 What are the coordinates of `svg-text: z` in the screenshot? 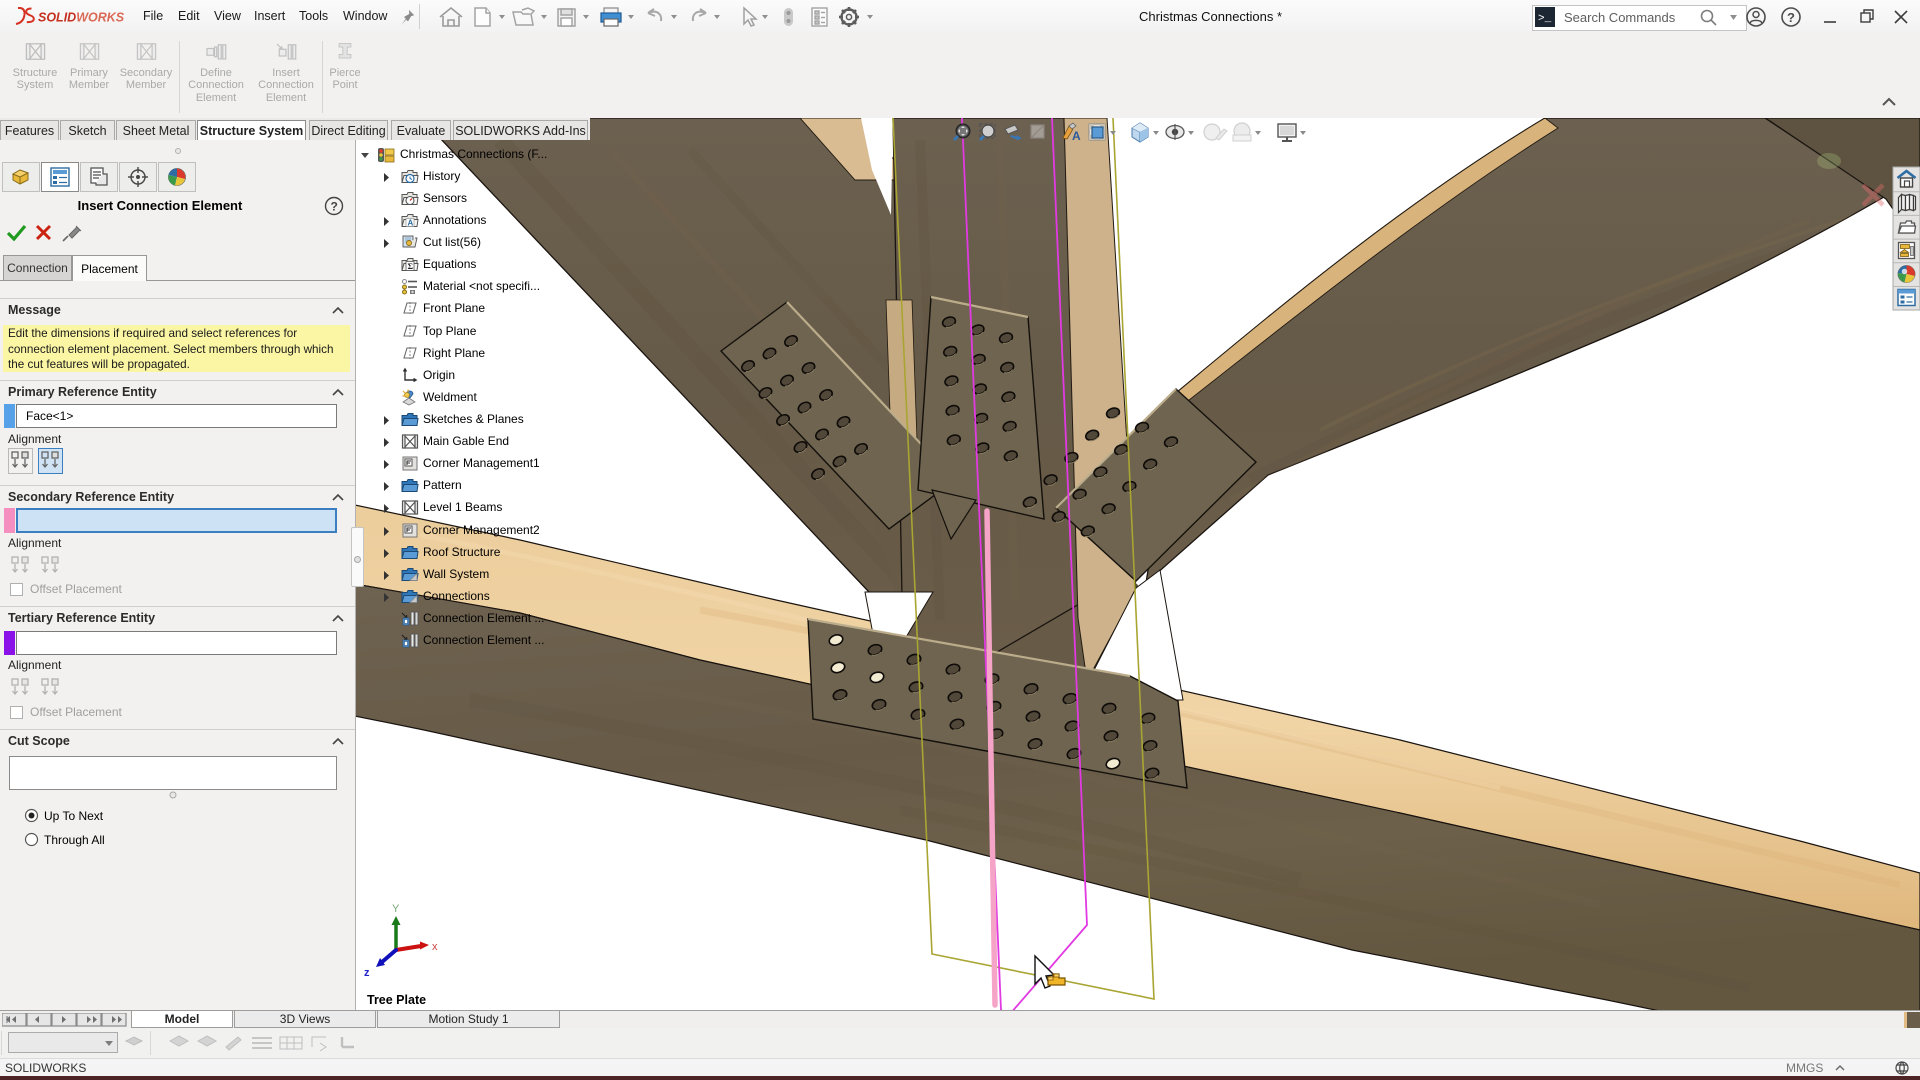 It's located at (367, 973).